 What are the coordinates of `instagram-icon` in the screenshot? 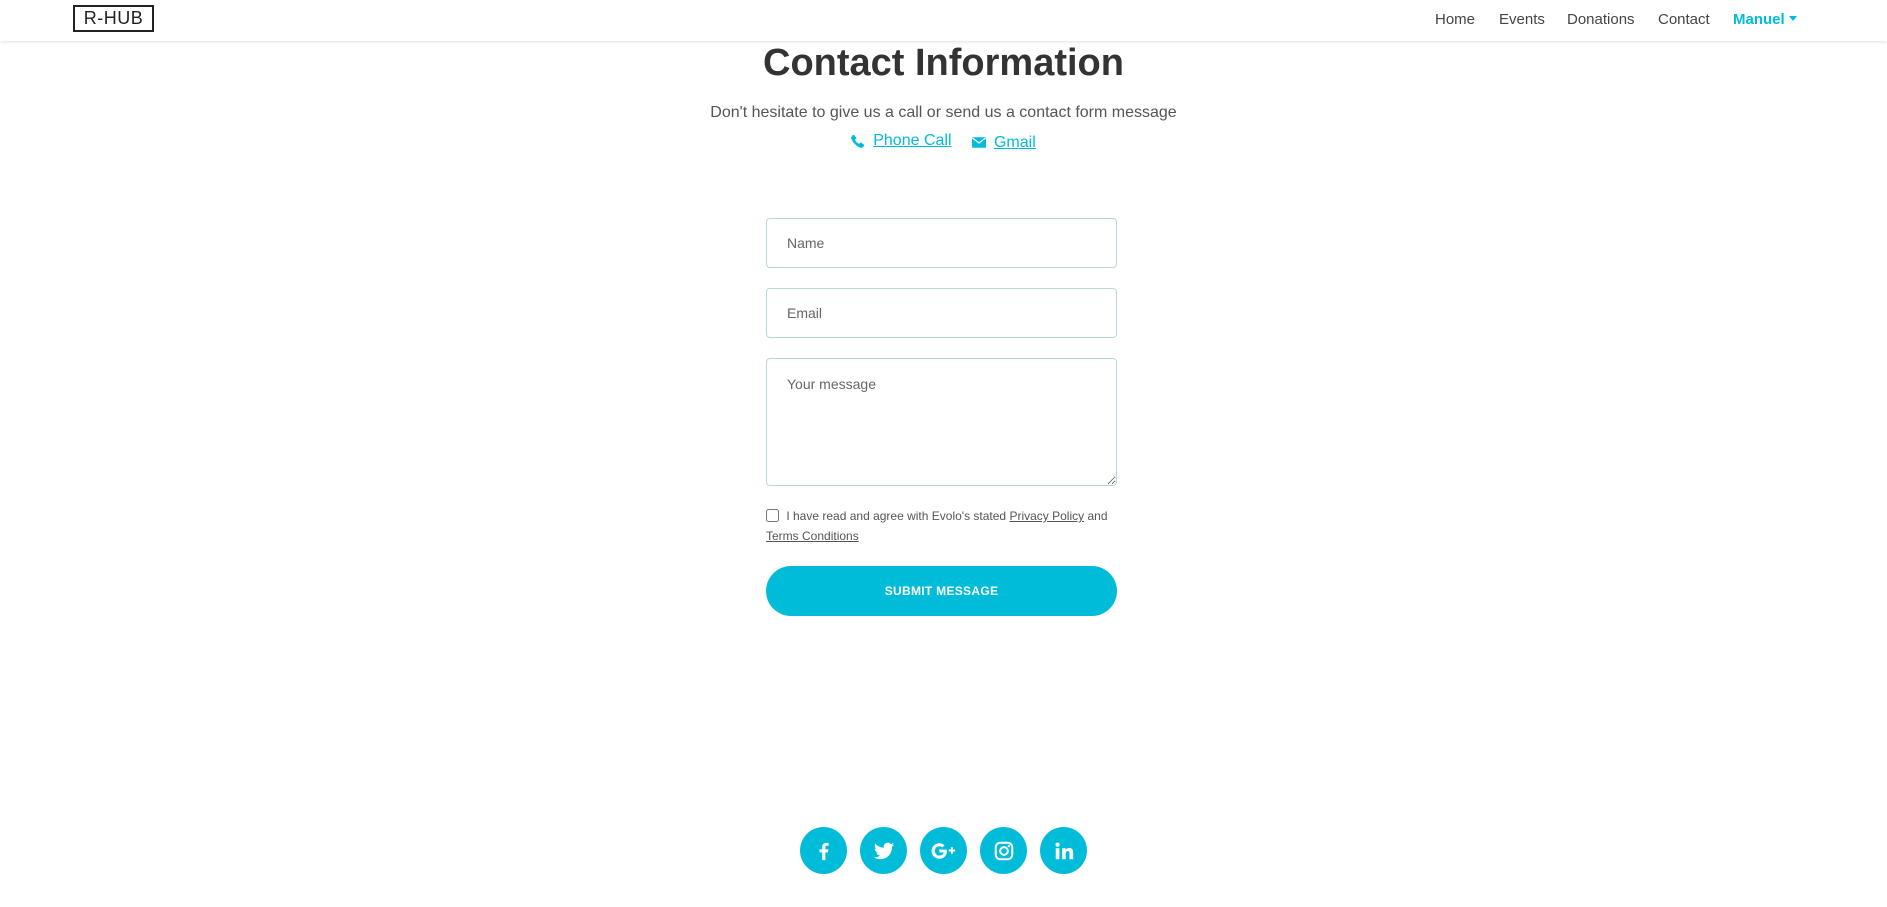 It's located at (1003, 850).